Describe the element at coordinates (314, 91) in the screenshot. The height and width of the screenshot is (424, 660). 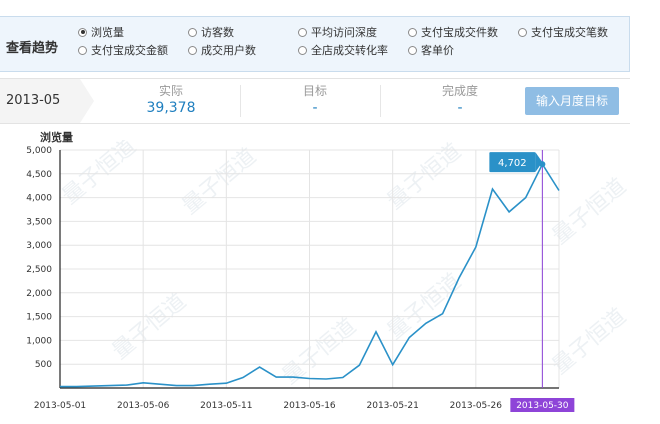
I see `target-label: 目标` at that location.